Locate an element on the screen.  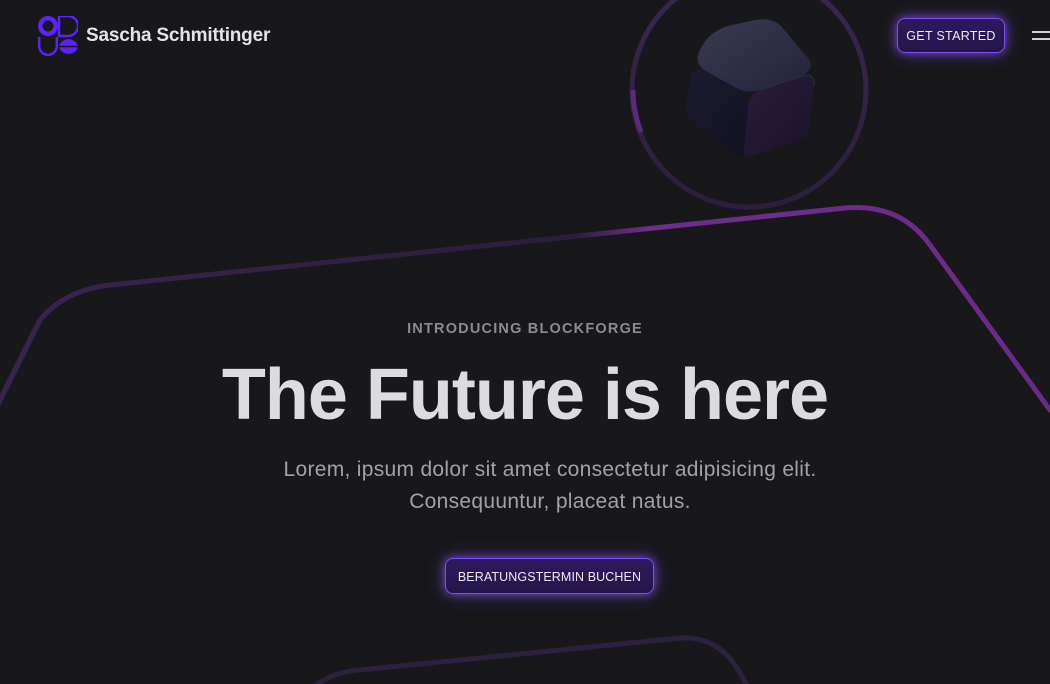
hero-title: The Future is here is located at coordinates (525, 395).